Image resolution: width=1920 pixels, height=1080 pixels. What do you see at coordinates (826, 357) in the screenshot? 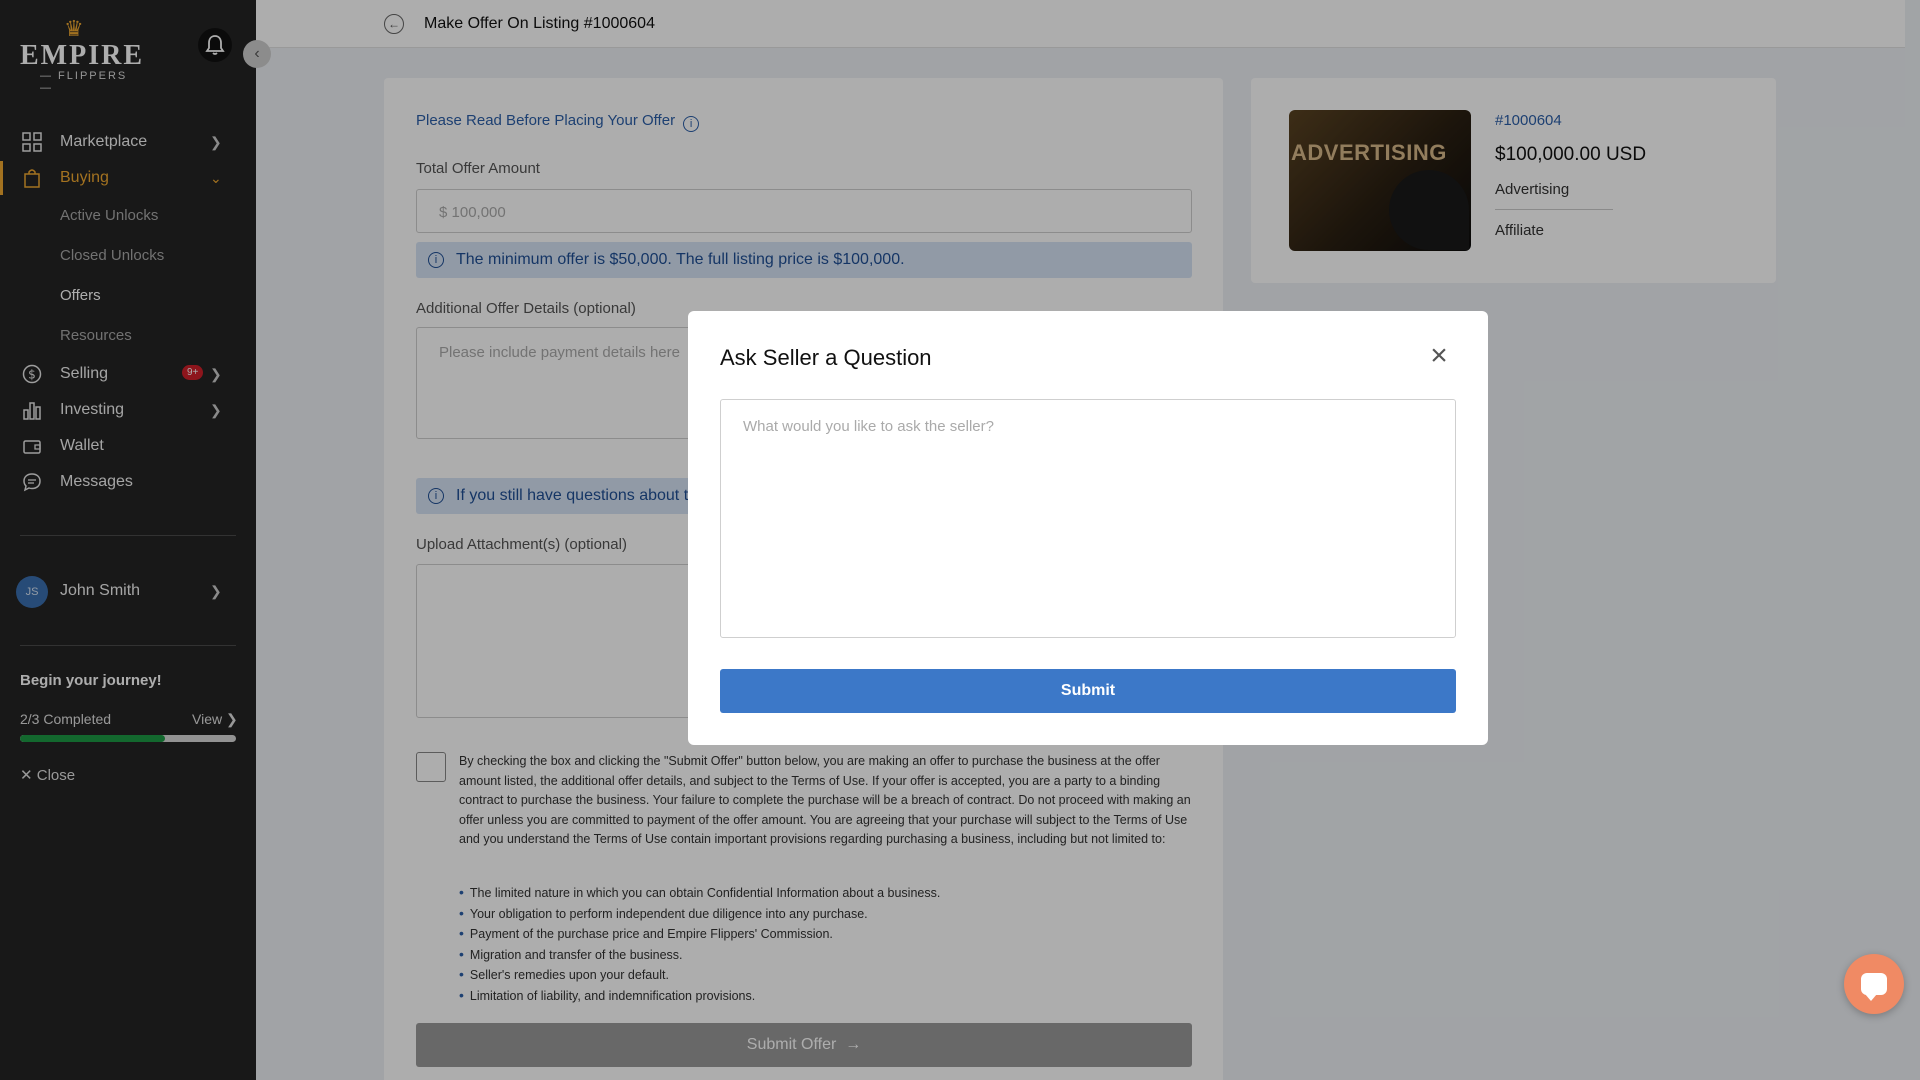
I see `modal-title: Ask Seller a Question` at bounding box center [826, 357].